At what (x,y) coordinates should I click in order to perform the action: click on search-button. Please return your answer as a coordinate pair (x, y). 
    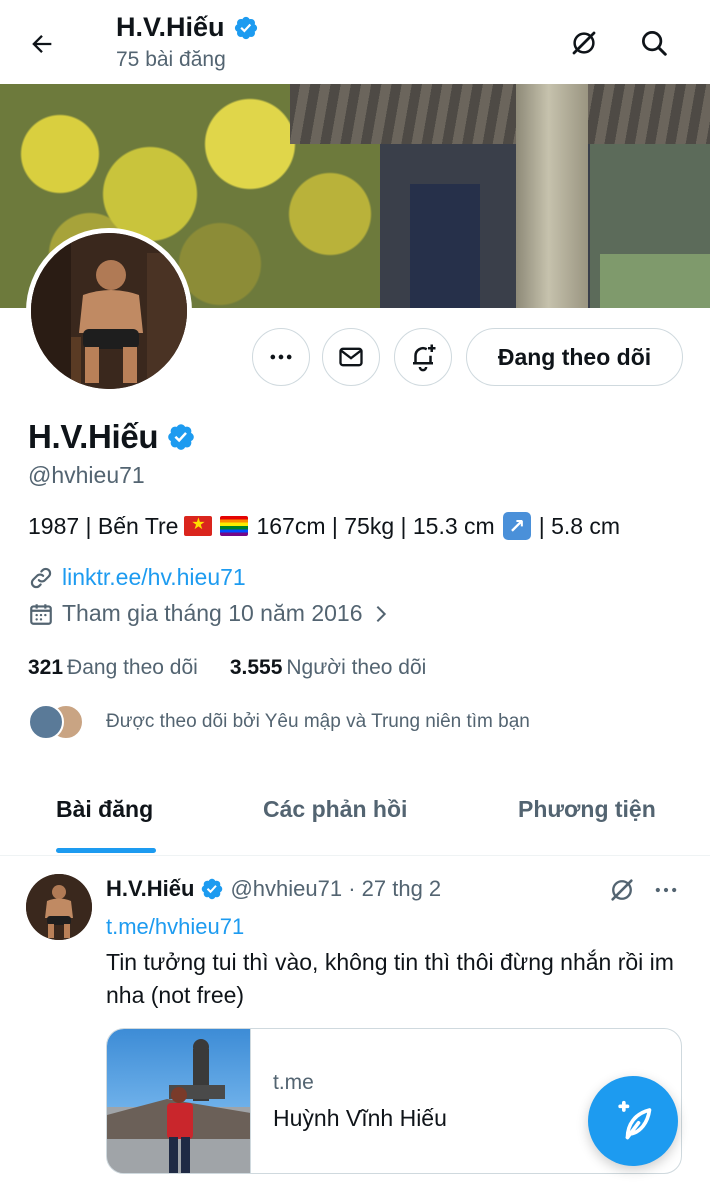
    Looking at the image, I should click on (654, 43).